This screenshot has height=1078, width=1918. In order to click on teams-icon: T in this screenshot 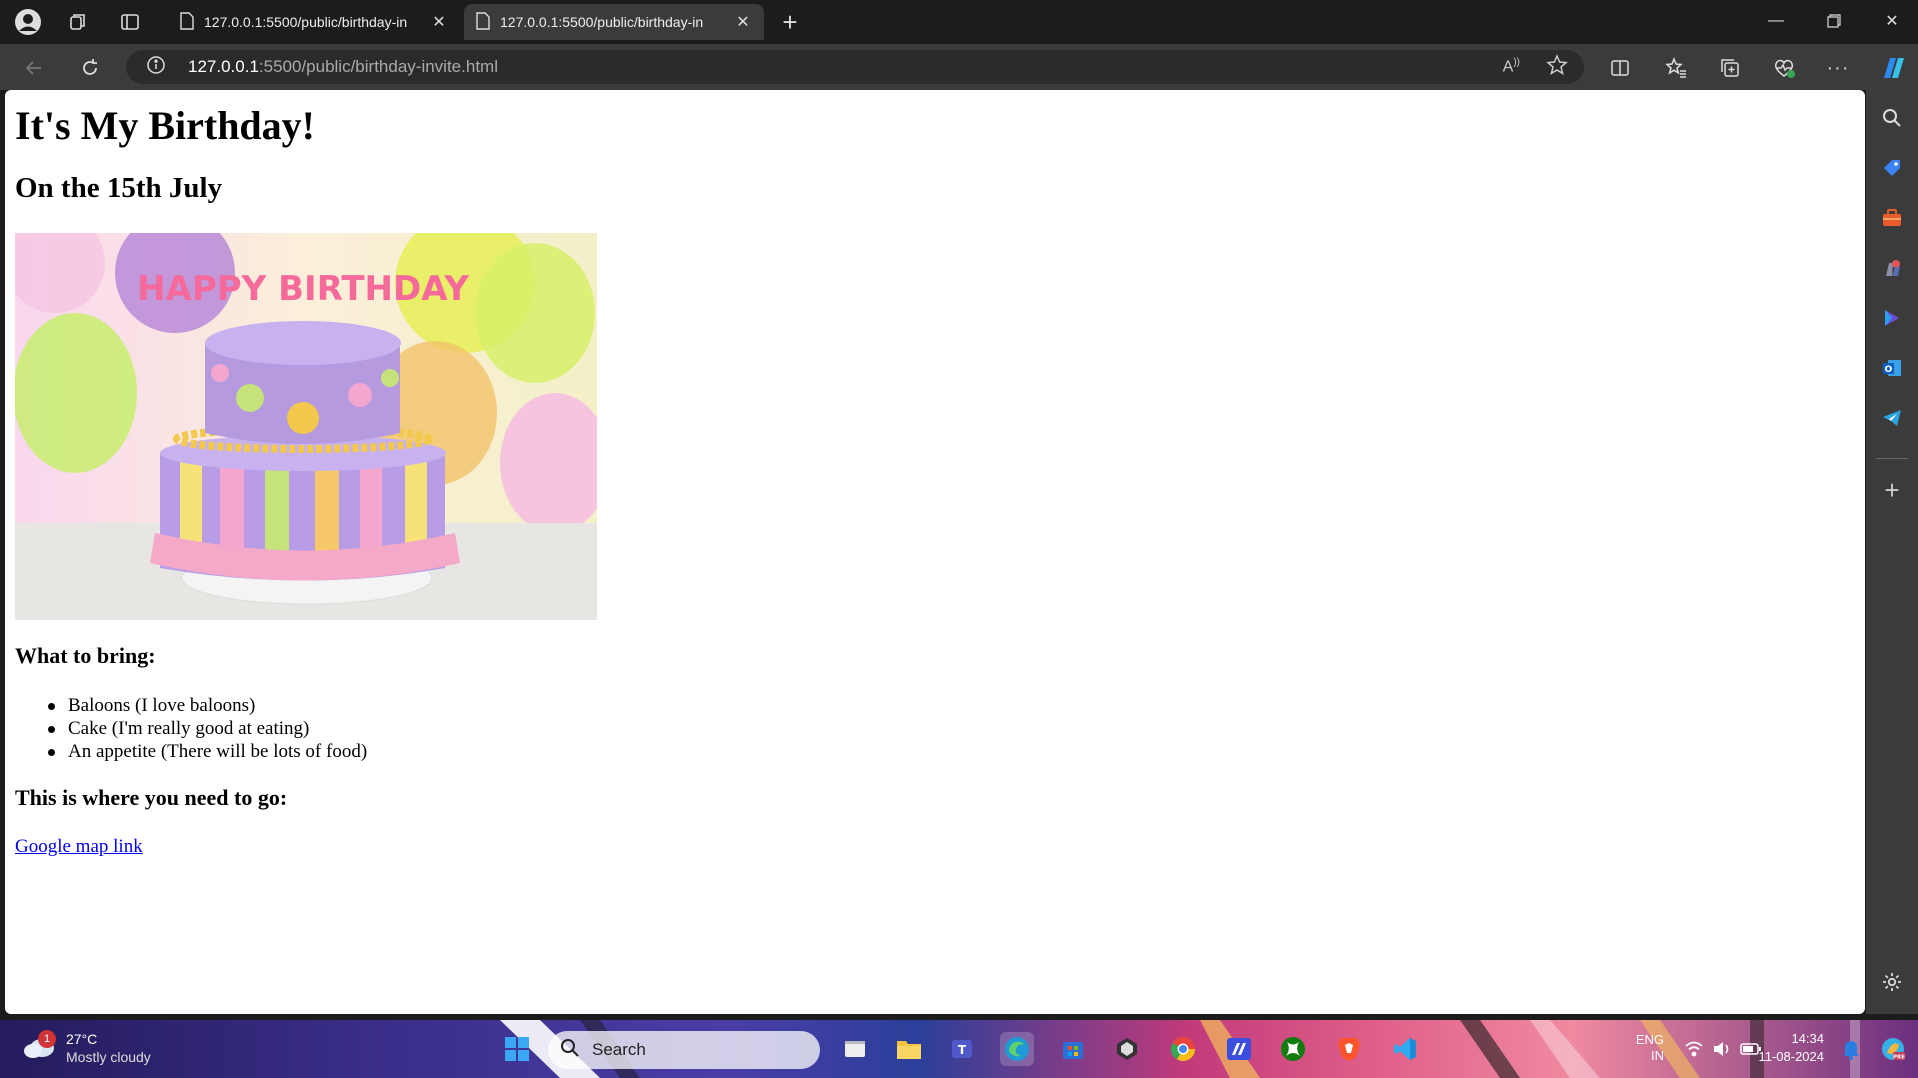, I will do `click(963, 1049)`.